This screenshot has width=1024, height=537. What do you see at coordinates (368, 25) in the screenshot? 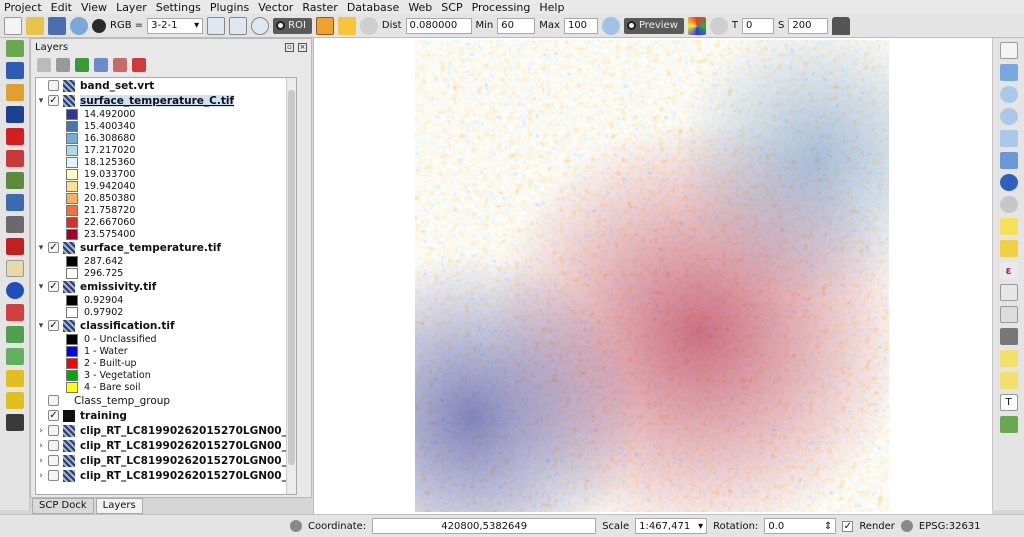
I see `reset-roi-icon` at bounding box center [368, 25].